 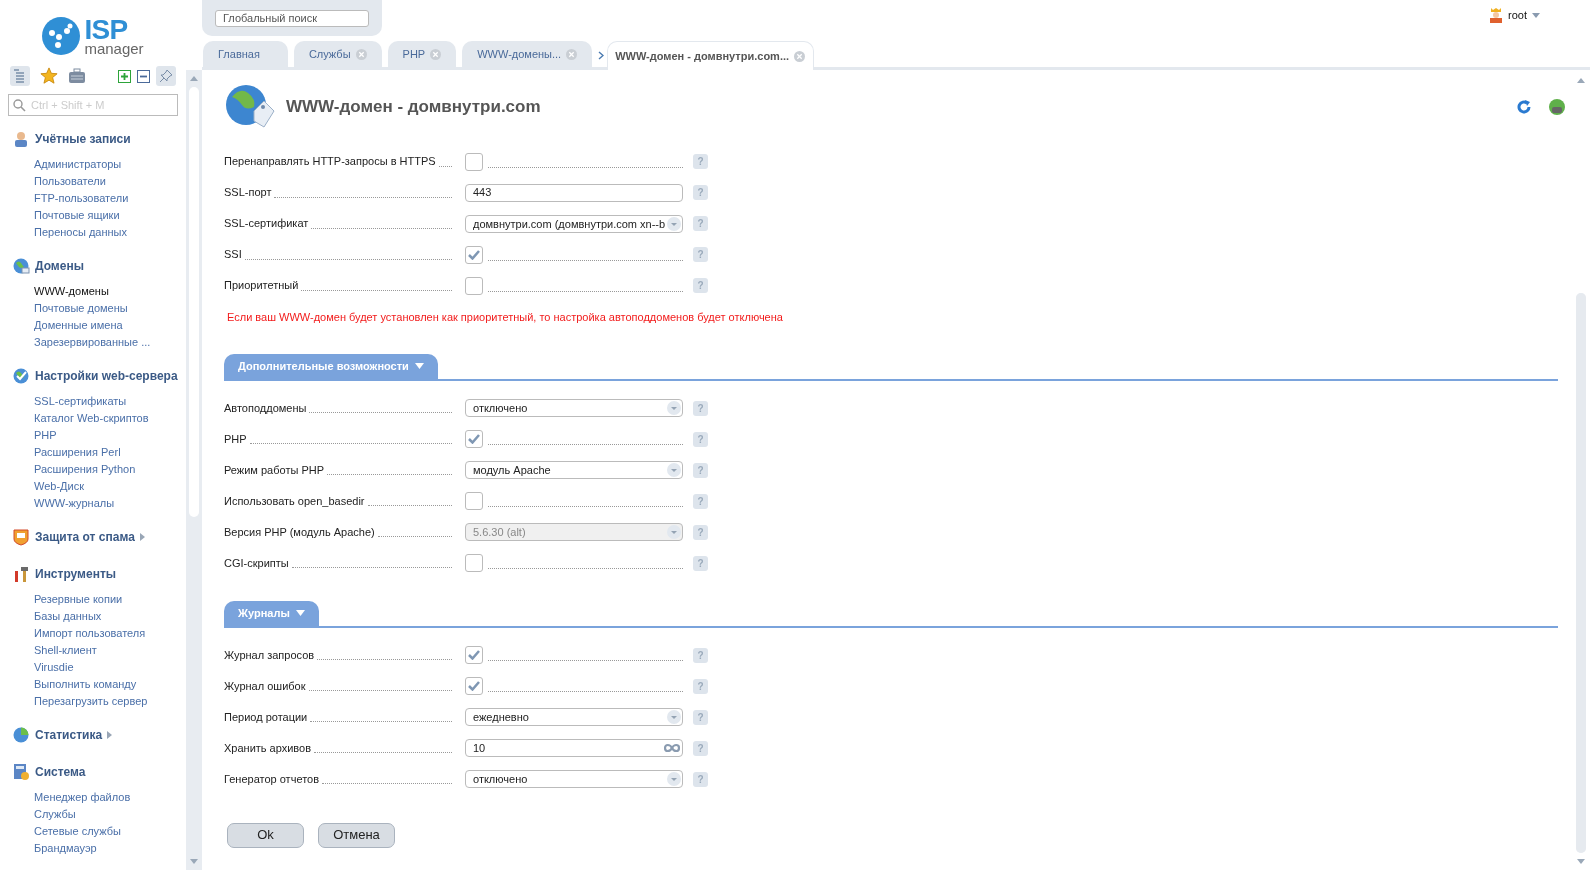 I want to click on menu-item: WWW-журналы, so click(x=110, y=503).